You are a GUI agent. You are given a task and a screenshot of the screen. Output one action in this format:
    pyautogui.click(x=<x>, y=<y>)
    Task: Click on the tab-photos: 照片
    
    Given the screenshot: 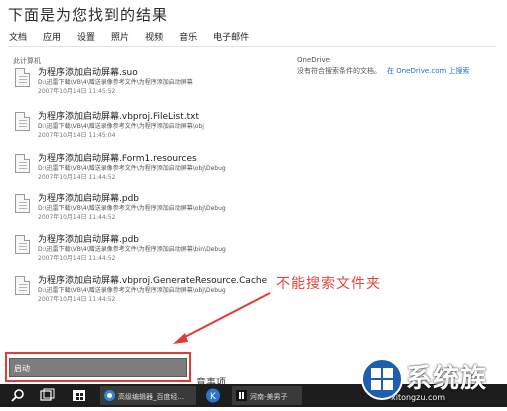 What is the action you would take?
    pyautogui.click(x=120, y=36)
    